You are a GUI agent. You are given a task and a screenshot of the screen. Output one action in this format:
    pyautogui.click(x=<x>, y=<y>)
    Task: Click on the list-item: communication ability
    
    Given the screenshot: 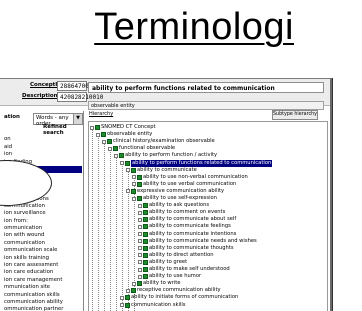 What is the action you would take?
    pyautogui.click(x=41, y=302)
    